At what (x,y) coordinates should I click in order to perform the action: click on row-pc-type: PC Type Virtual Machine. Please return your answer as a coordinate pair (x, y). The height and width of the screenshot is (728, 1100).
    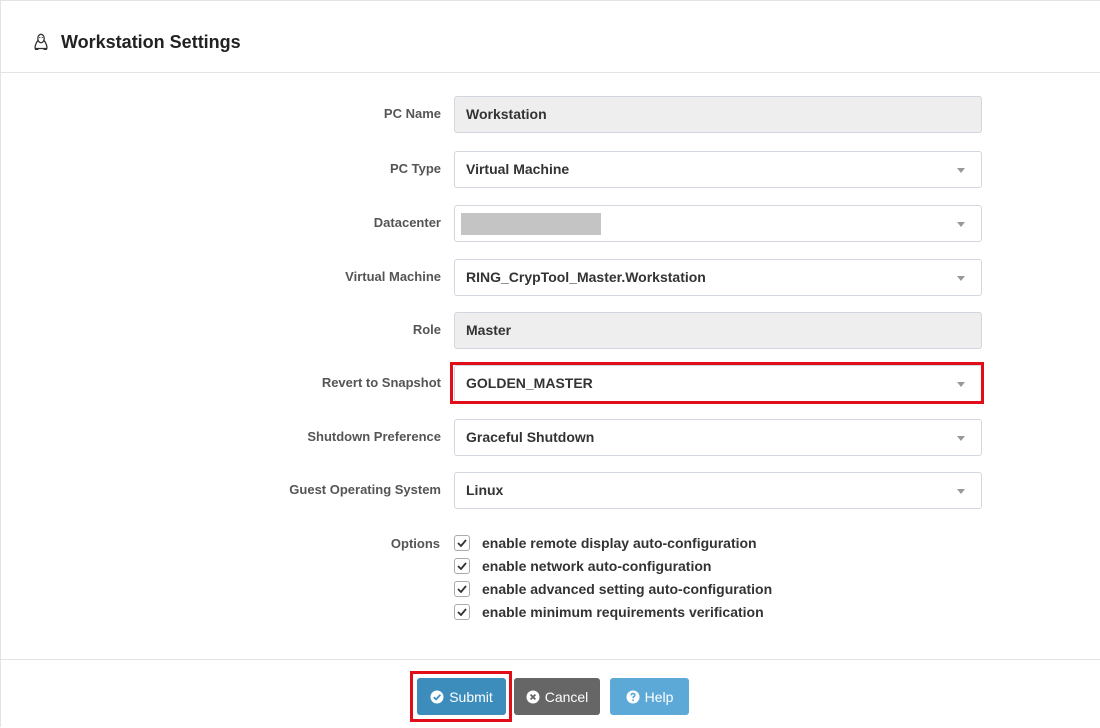
    Looking at the image, I should click on (550, 169).